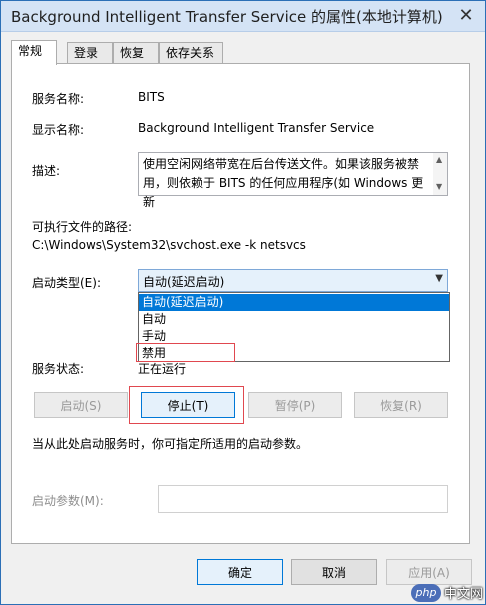  Describe the element at coordinates (186, 405) in the screenshot. I see `highlight-stop-button` at that location.